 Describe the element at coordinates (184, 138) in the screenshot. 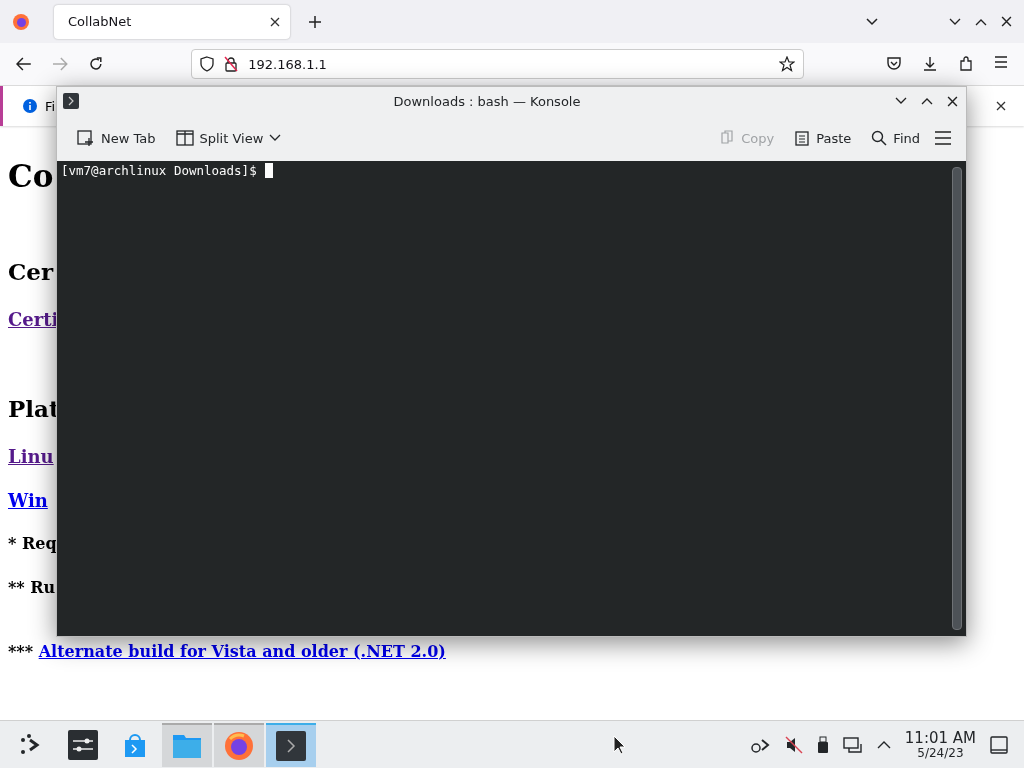

I see `split-view-icon` at that location.